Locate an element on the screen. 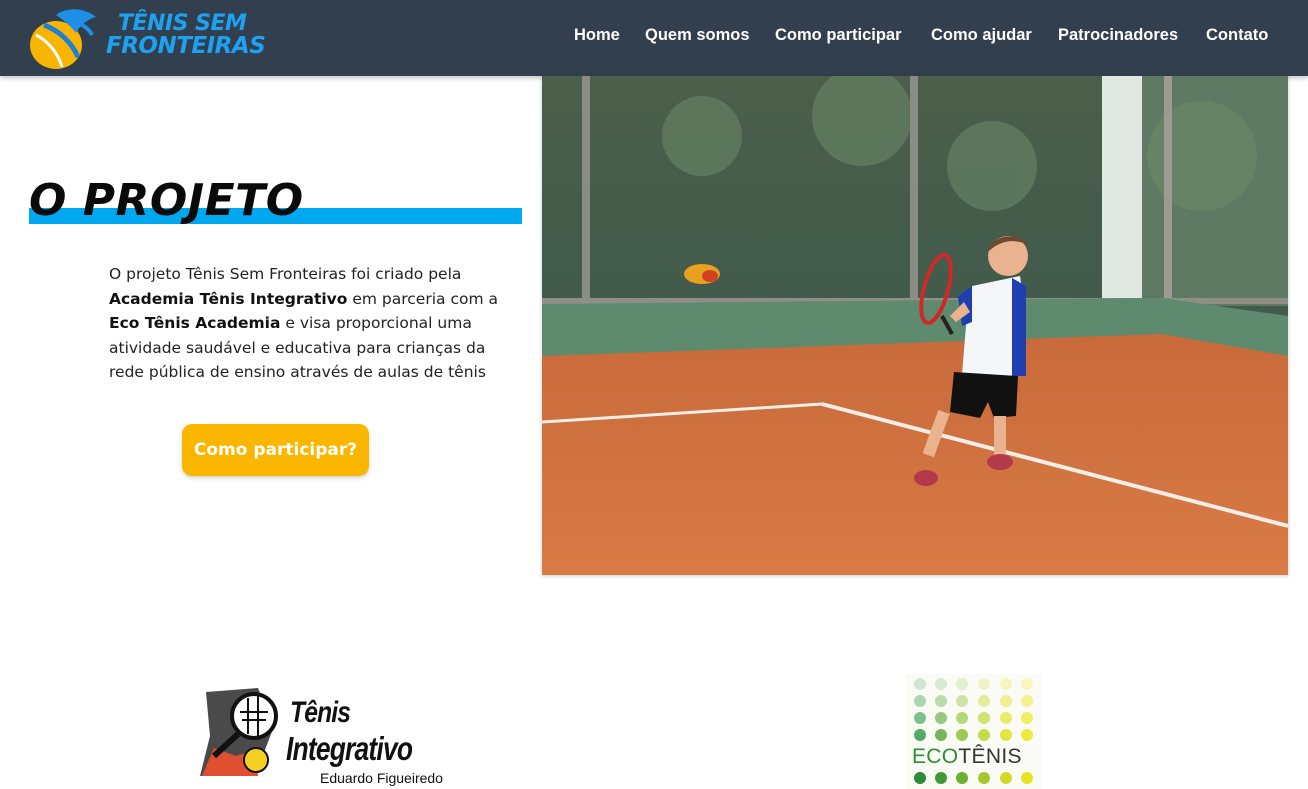 This screenshot has width=1308, height=789. nav-link-como-ajudar: Como ajudar is located at coordinates (981, 35).